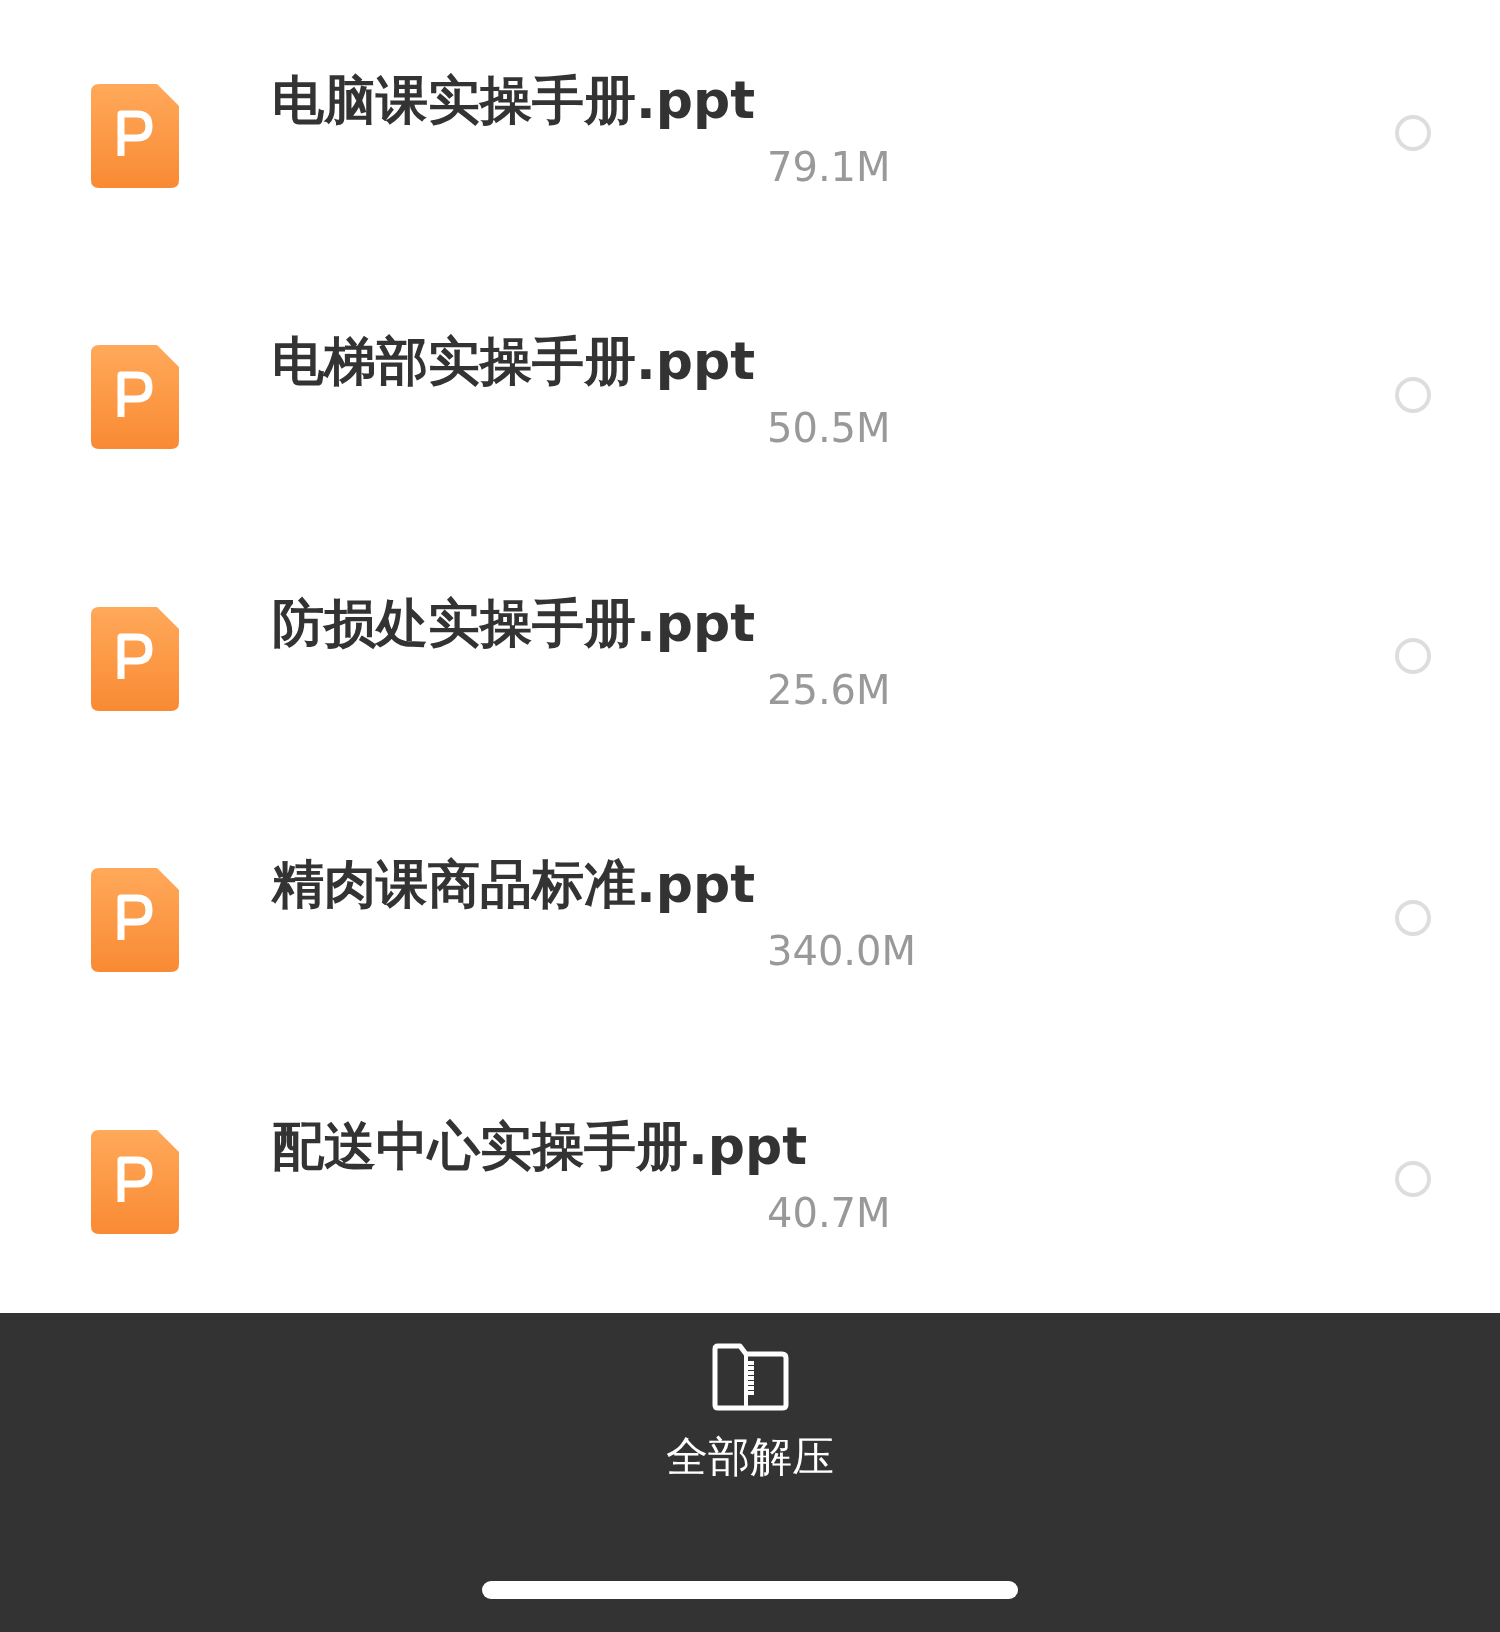 This screenshot has width=1500, height=1632. Describe the element at coordinates (842, 951) in the screenshot. I see `file-size: 340.0M` at that location.